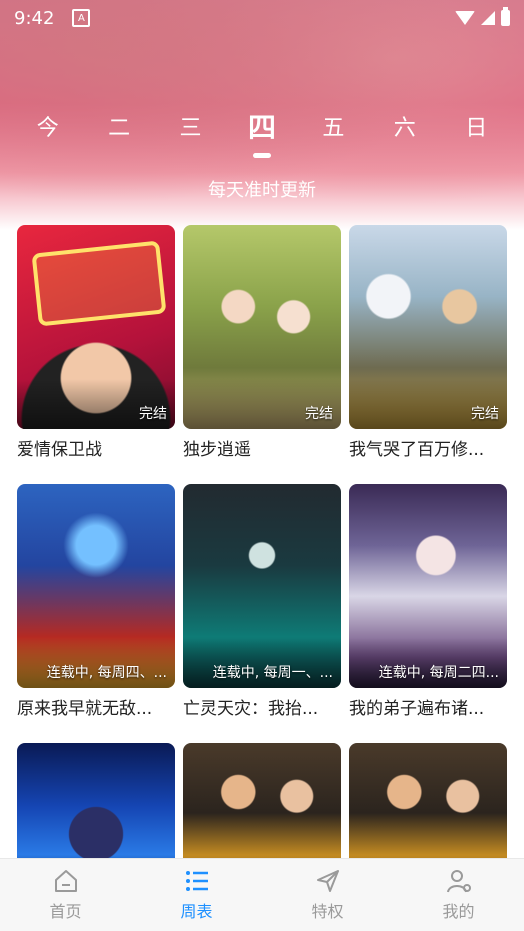 The width and height of the screenshot is (524, 931). I want to click on list-icon, so click(196, 881).